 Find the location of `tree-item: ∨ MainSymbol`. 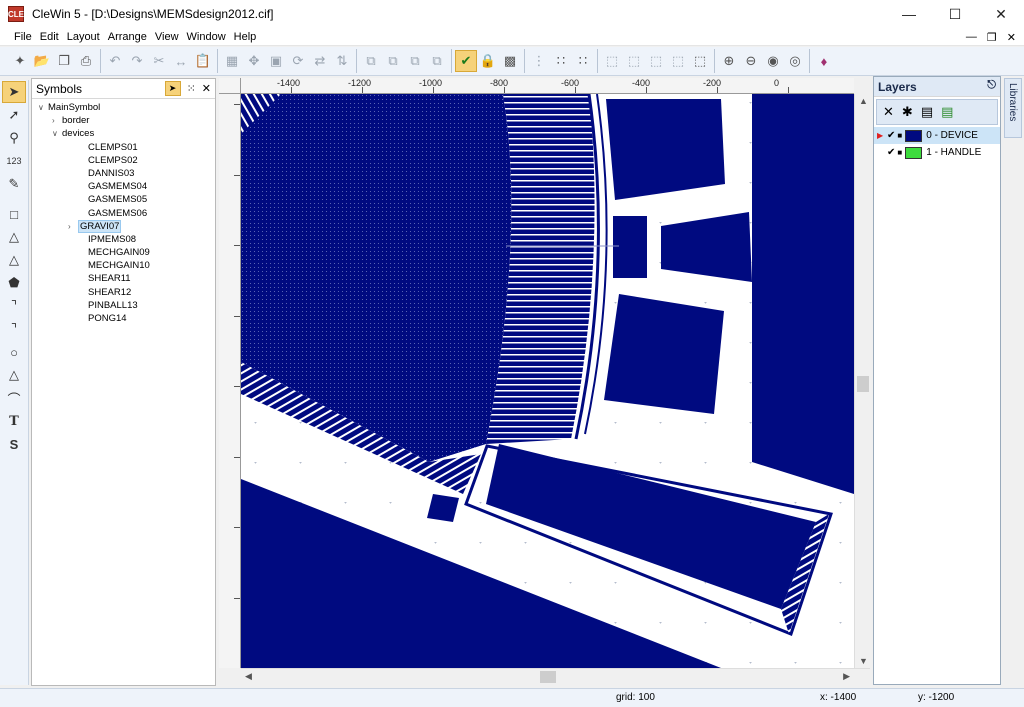

tree-item: ∨ MainSymbol is located at coordinates (123, 107).